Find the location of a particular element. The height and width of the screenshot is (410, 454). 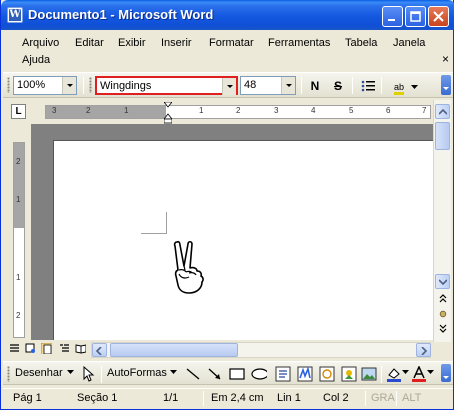

bullet-list-button is located at coordinates (368, 86).